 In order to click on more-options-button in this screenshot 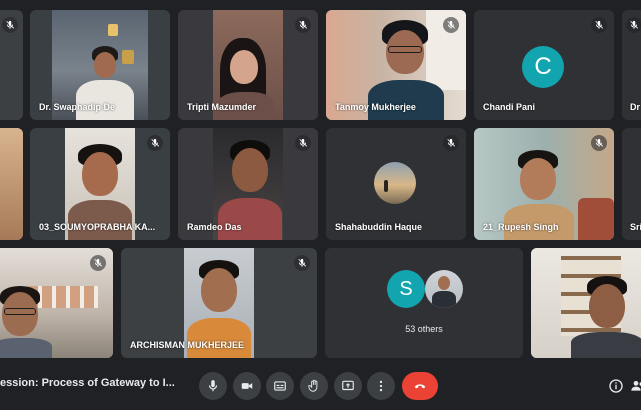, I will do `click(381, 386)`.